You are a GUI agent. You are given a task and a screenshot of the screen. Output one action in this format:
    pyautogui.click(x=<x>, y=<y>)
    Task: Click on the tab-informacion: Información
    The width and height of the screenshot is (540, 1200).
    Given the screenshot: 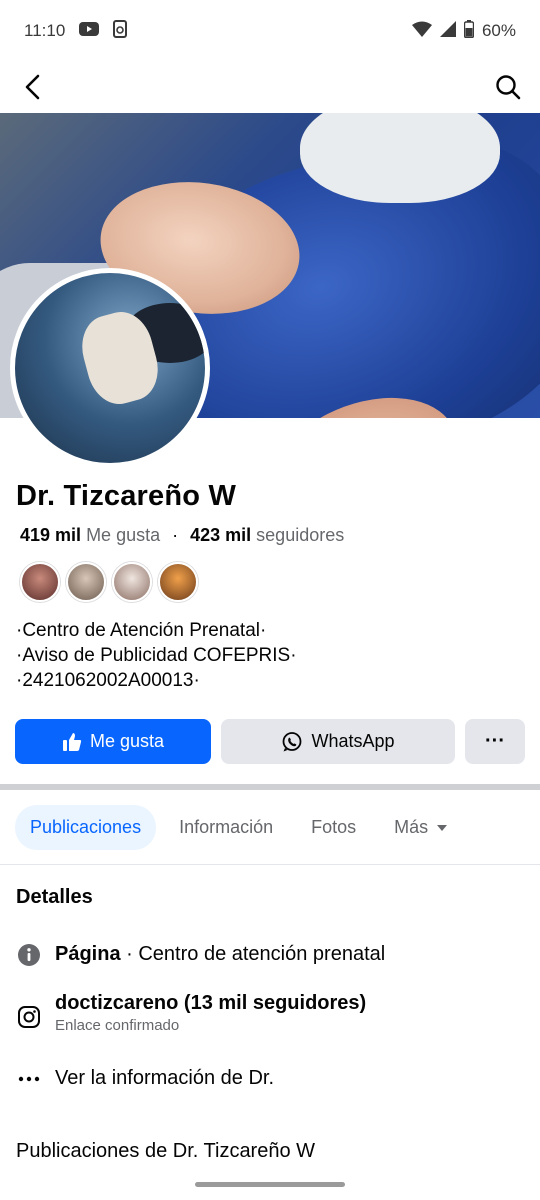 What is the action you would take?
    pyautogui.click(x=226, y=827)
    